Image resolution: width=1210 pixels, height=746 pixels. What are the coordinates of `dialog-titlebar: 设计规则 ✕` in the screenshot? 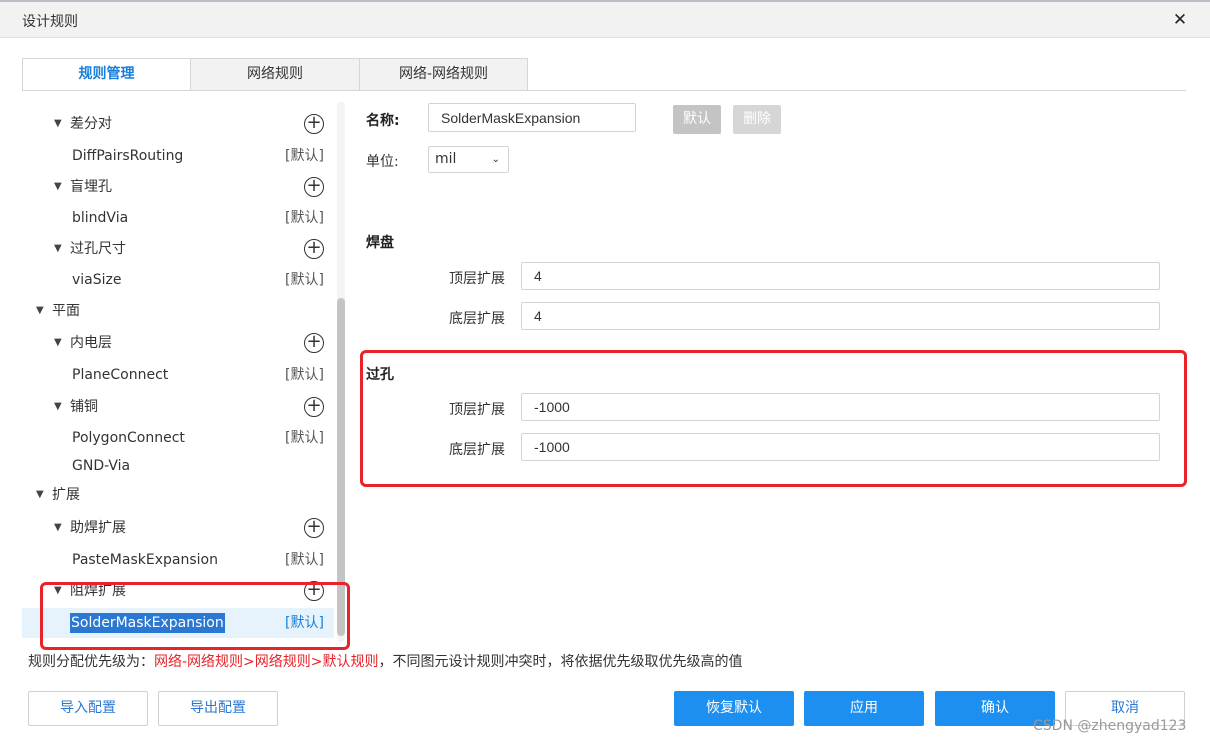 It's located at (605, 20).